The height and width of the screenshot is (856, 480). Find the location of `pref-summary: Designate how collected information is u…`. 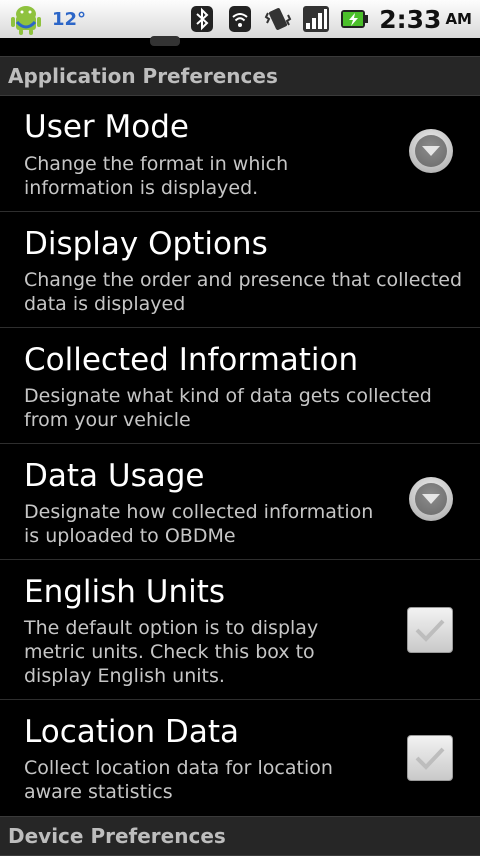

pref-summary: Designate how collected information is u… is located at coordinates (199, 524).